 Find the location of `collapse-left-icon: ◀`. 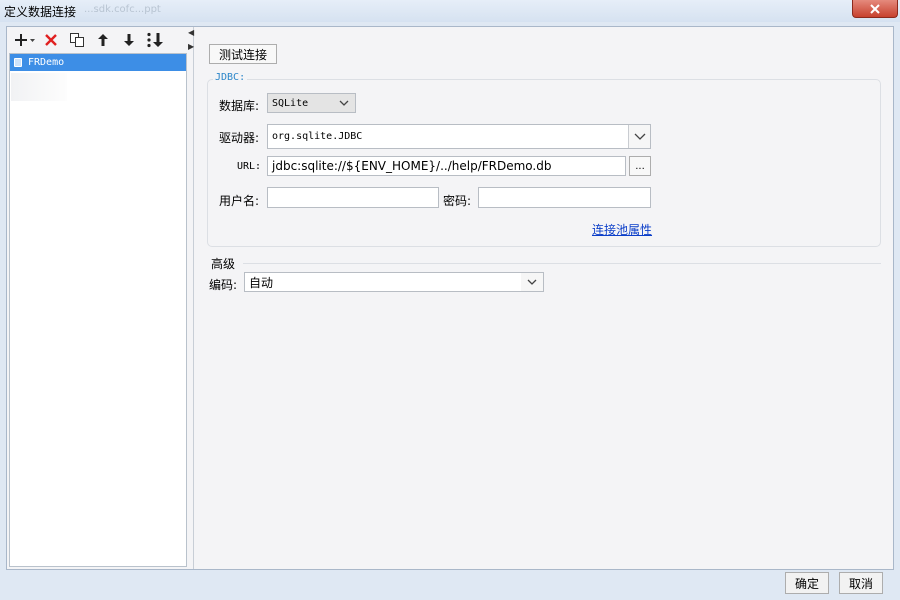

collapse-left-icon: ◀ is located at coordinates (191, 33).